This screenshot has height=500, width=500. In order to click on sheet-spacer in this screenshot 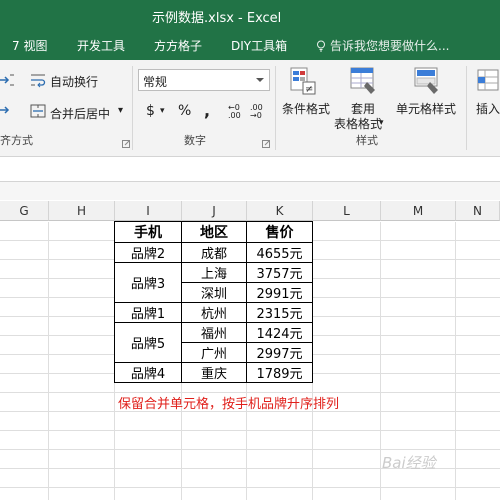, I will do `click(250, 191)`.